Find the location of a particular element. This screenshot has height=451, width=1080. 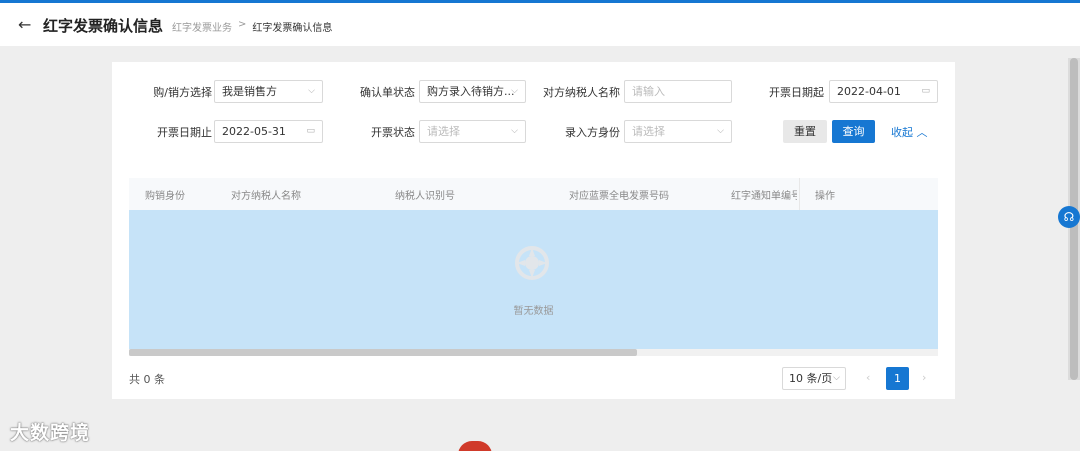

entry-role-label: 录入方身份 is located at coordinates (592, 132).